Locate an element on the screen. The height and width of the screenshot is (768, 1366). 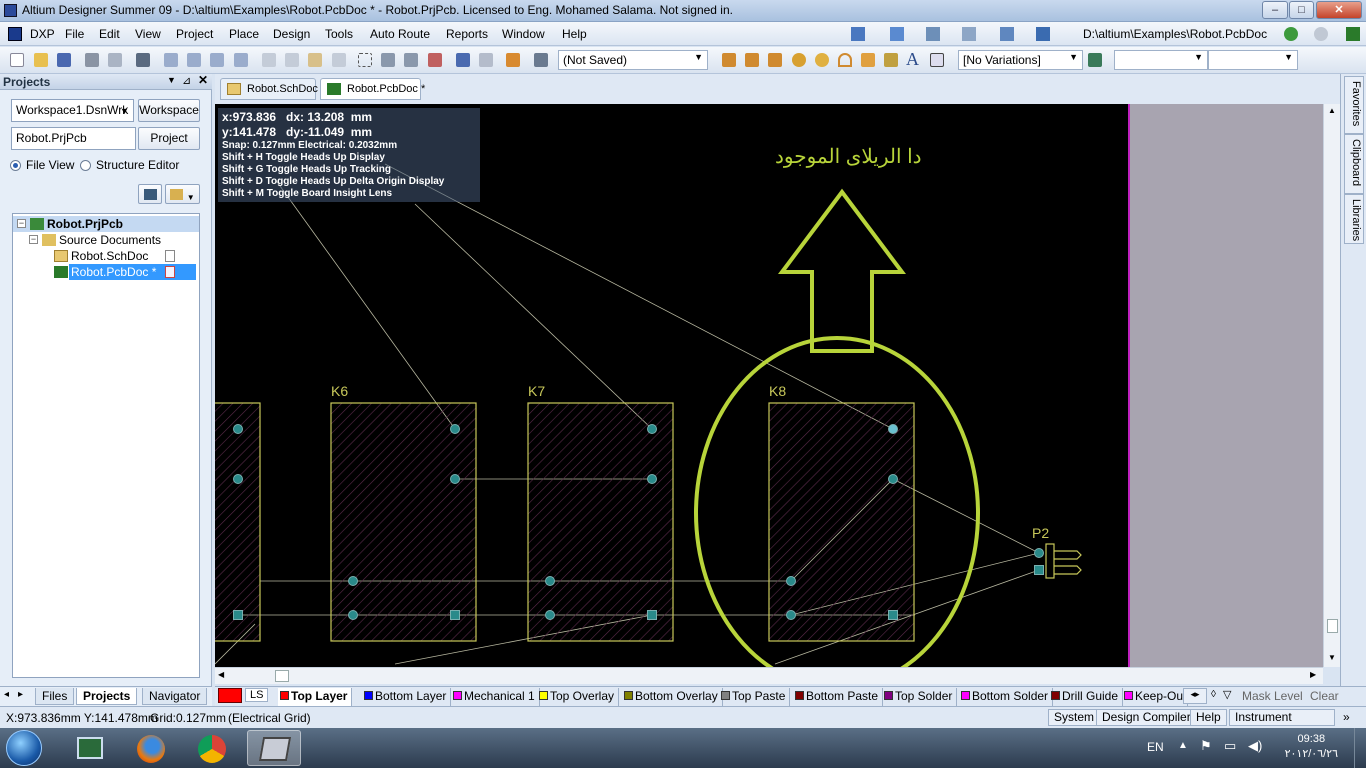
new-icon is located at coordinates (17, 60).